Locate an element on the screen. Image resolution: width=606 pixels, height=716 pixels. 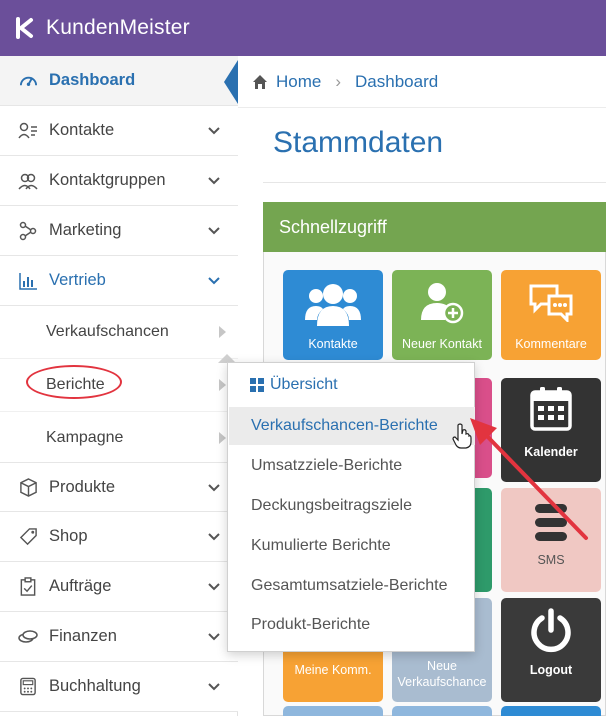
group-icon is located at coordinates (28, 181).